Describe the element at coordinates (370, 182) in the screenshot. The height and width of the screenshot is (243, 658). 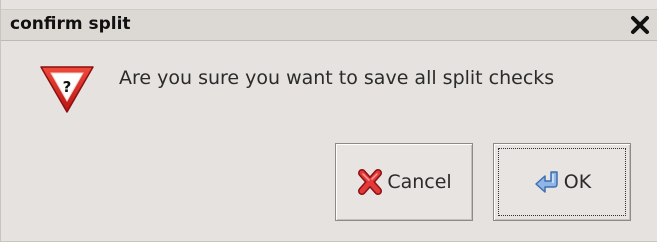
I see `red-x-icon` at that location.